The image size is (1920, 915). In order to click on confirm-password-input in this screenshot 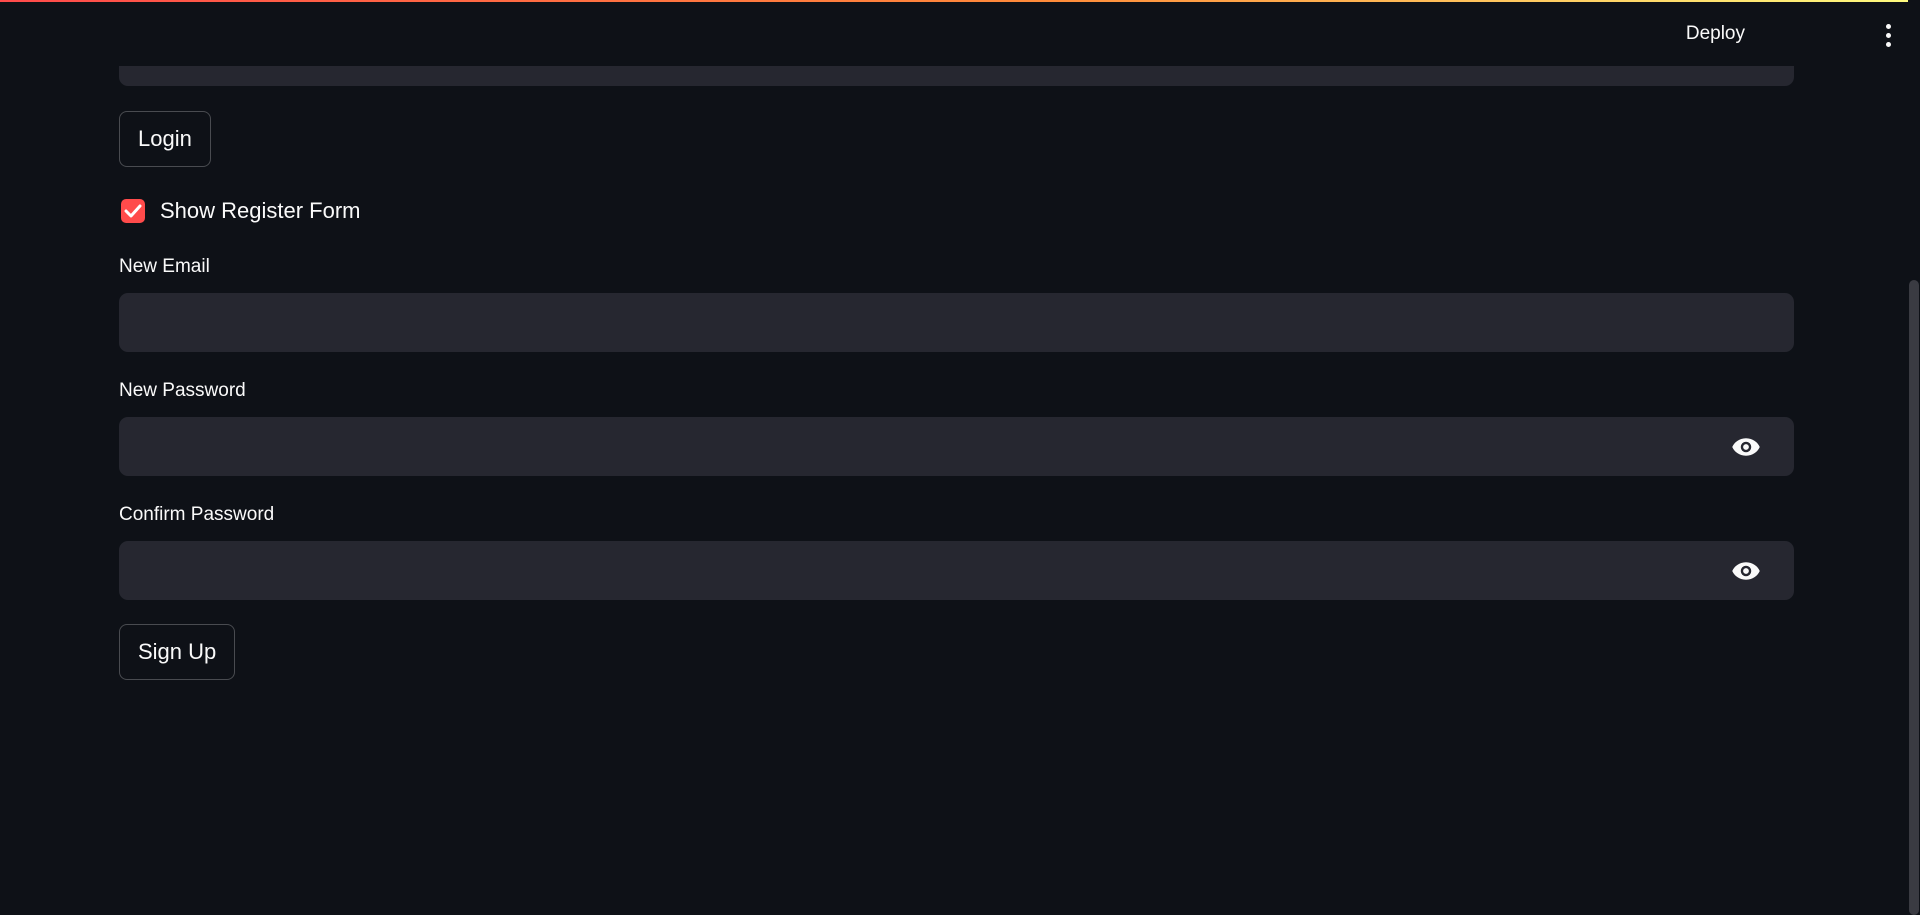, I will do `click(956, 570)`.